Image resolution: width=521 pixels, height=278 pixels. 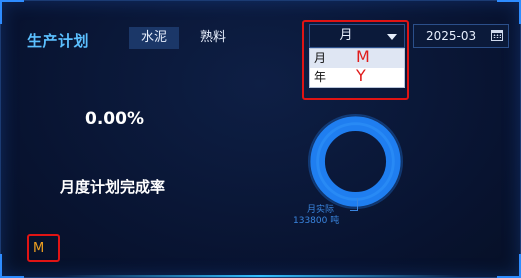 I want to click on bottom-glow-line, so click(x=260, y=276).